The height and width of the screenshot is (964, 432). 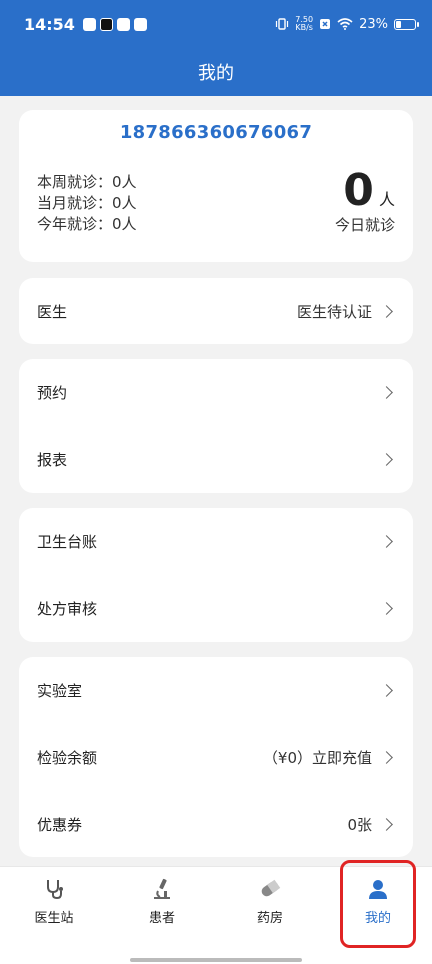 What do you see at coordinates (52, 392) in the screenshot?
I see `appointment-label: 预约` at bounding box center [52, 392].